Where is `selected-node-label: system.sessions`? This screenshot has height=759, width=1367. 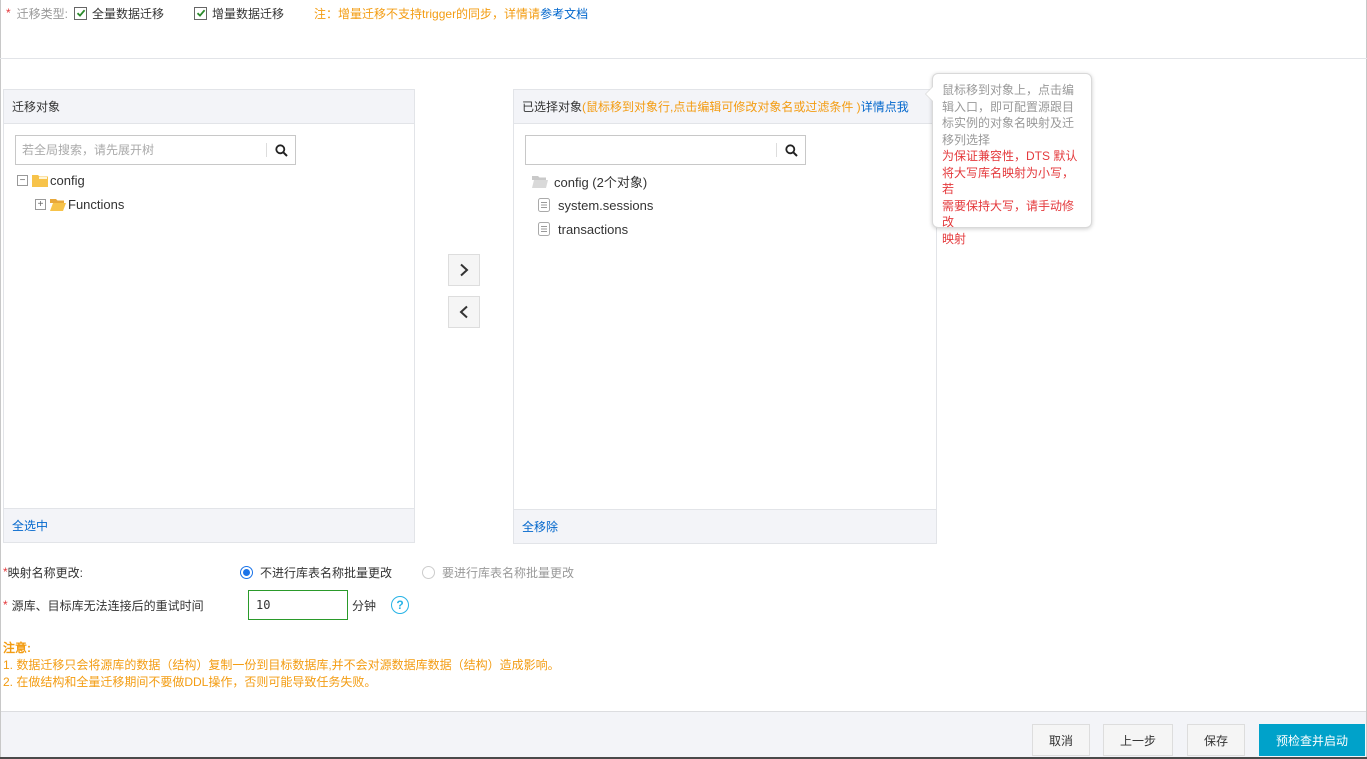
selected-node-label: system.sessions is located at coordinates (606, 205).